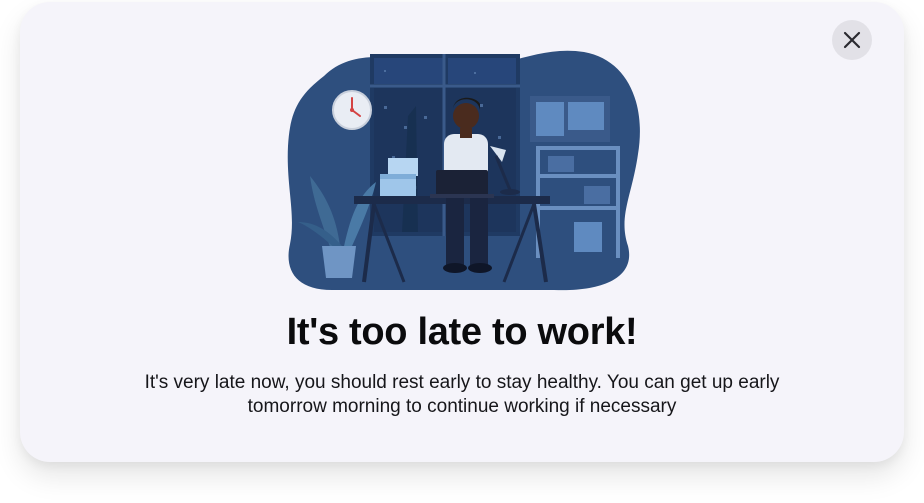  What do you see at coordinates (462, 184) in the screenshot?
I see `laptop` at bounding box center [462, 184].